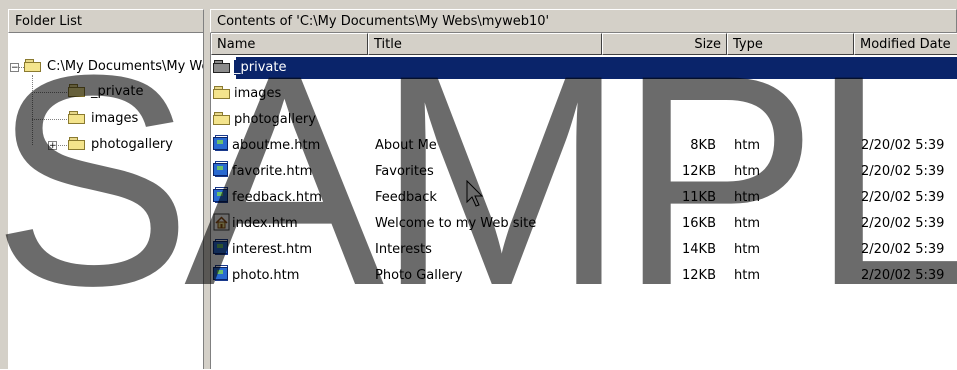  What do you see at coordinates (790, 44) in the screenshot?
I see `column-header-type: Type` at bounding box center [790, 44].